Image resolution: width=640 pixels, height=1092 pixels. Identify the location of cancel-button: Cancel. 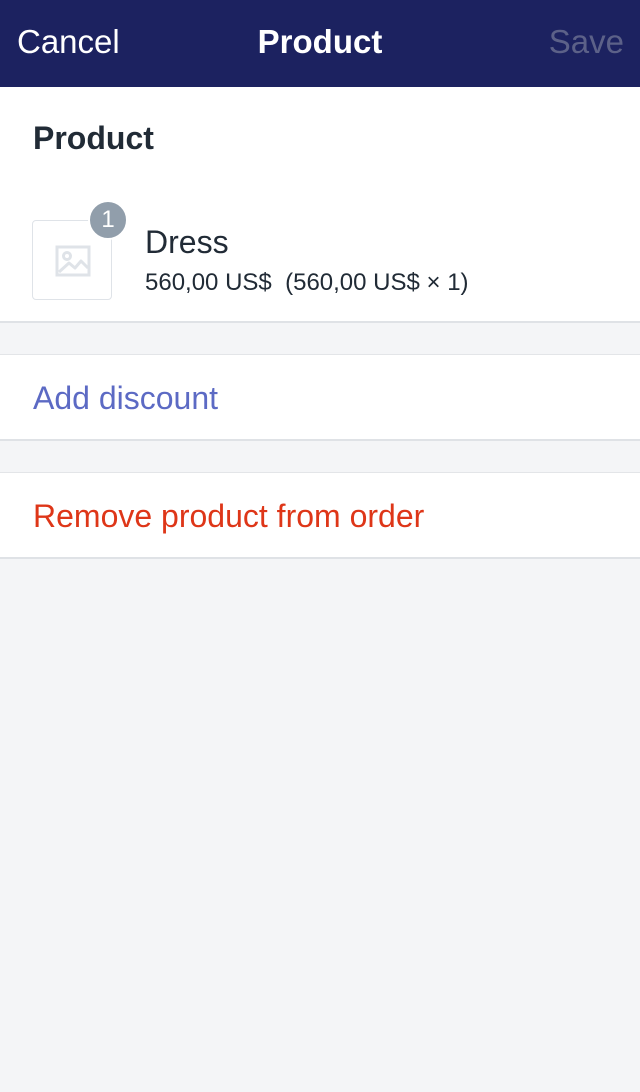
(68, 42).